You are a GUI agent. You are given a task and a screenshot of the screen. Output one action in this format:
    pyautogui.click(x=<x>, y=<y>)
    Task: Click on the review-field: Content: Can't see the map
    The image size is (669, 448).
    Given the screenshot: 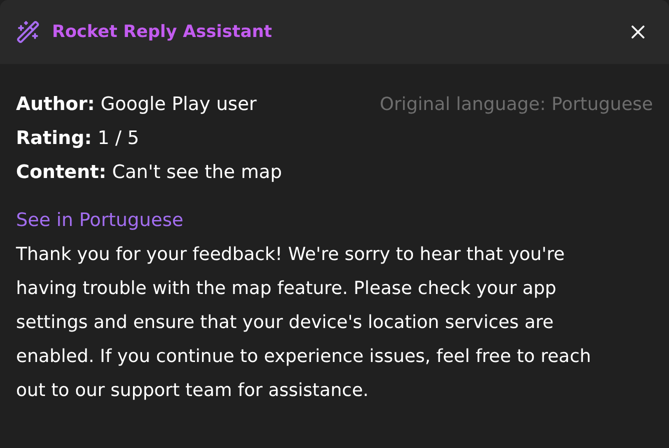 What is the action you would take?
    pyautogui.click(x=149, y=173)
    